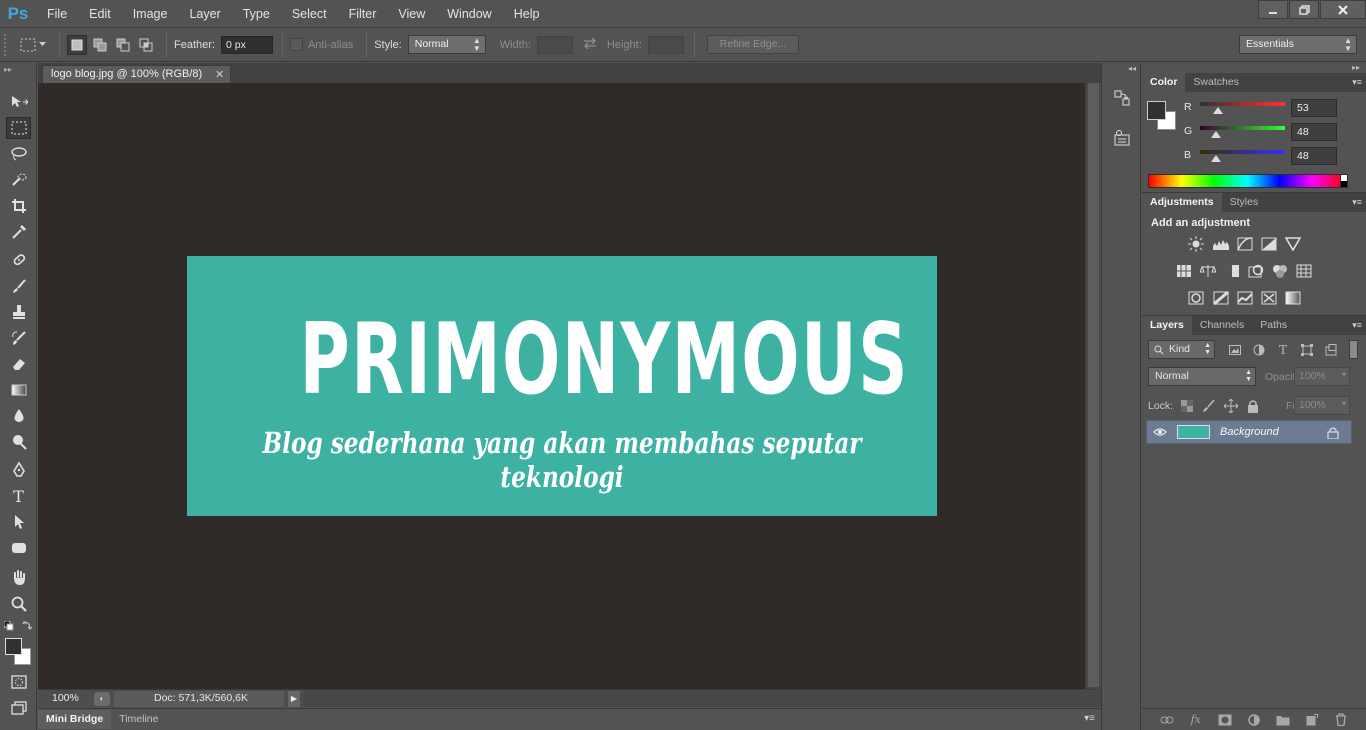 This screenshot has height=730, width=1366. I want to click on move-tool, so click(18, 102).